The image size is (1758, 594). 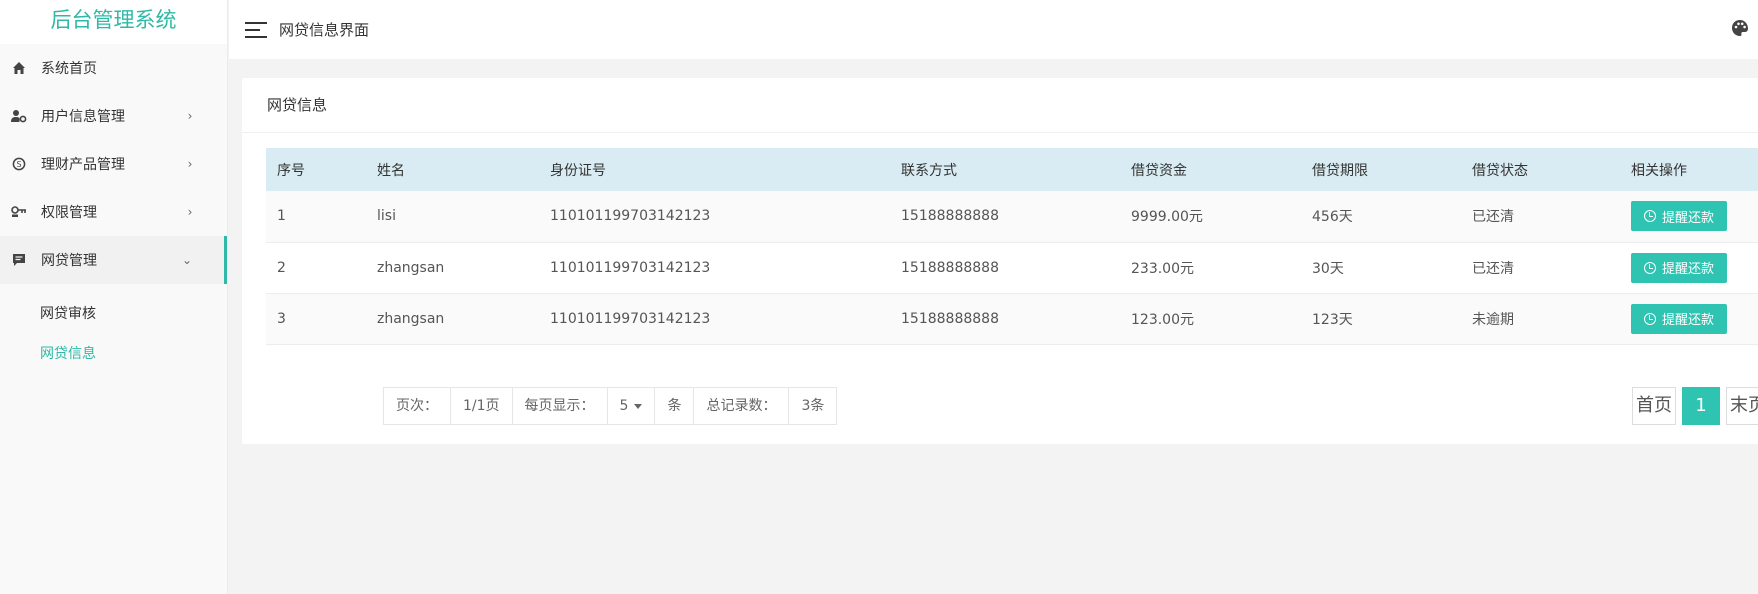 I want to click on column-header: 借贷状态, so click(x=1500, y=170).